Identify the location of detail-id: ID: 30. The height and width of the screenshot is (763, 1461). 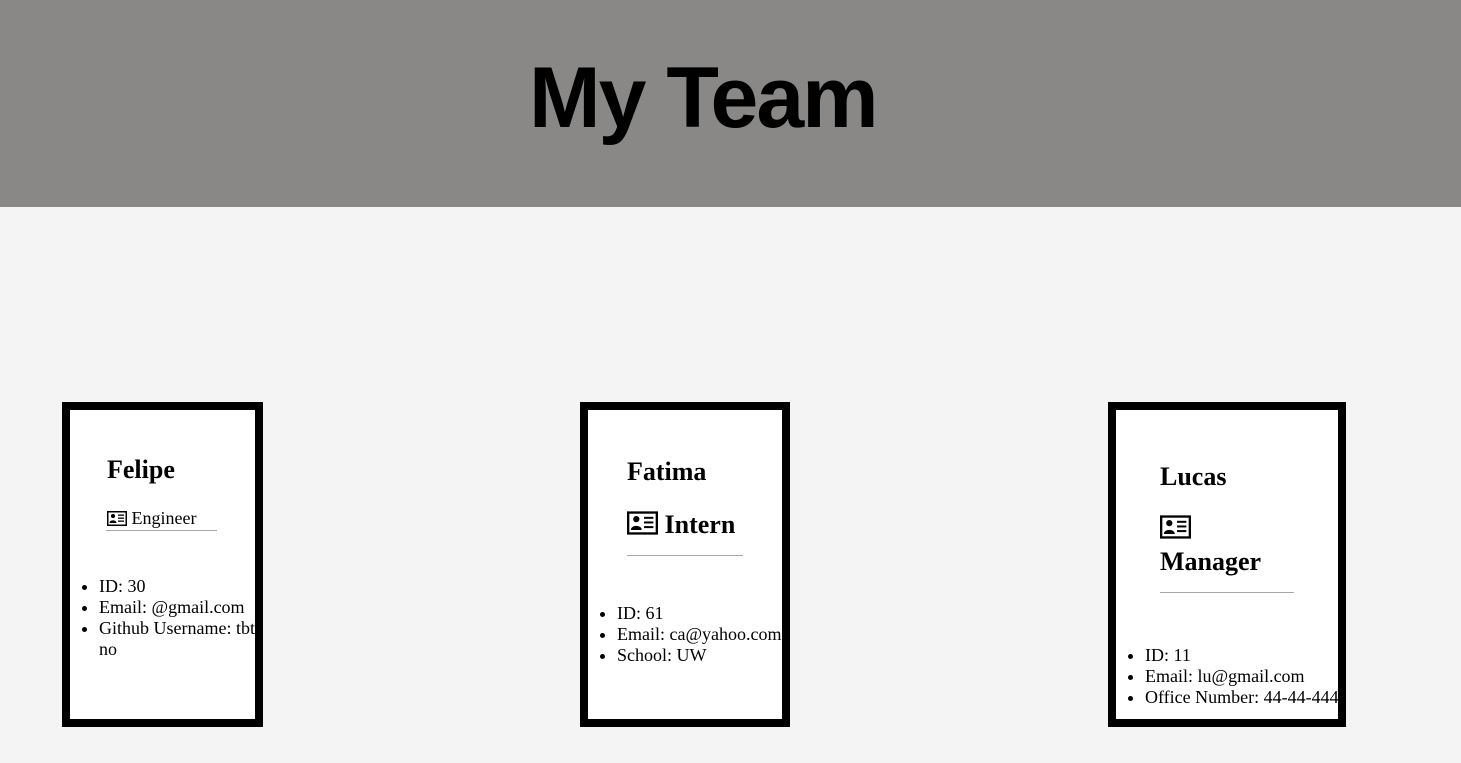
(177, 586).